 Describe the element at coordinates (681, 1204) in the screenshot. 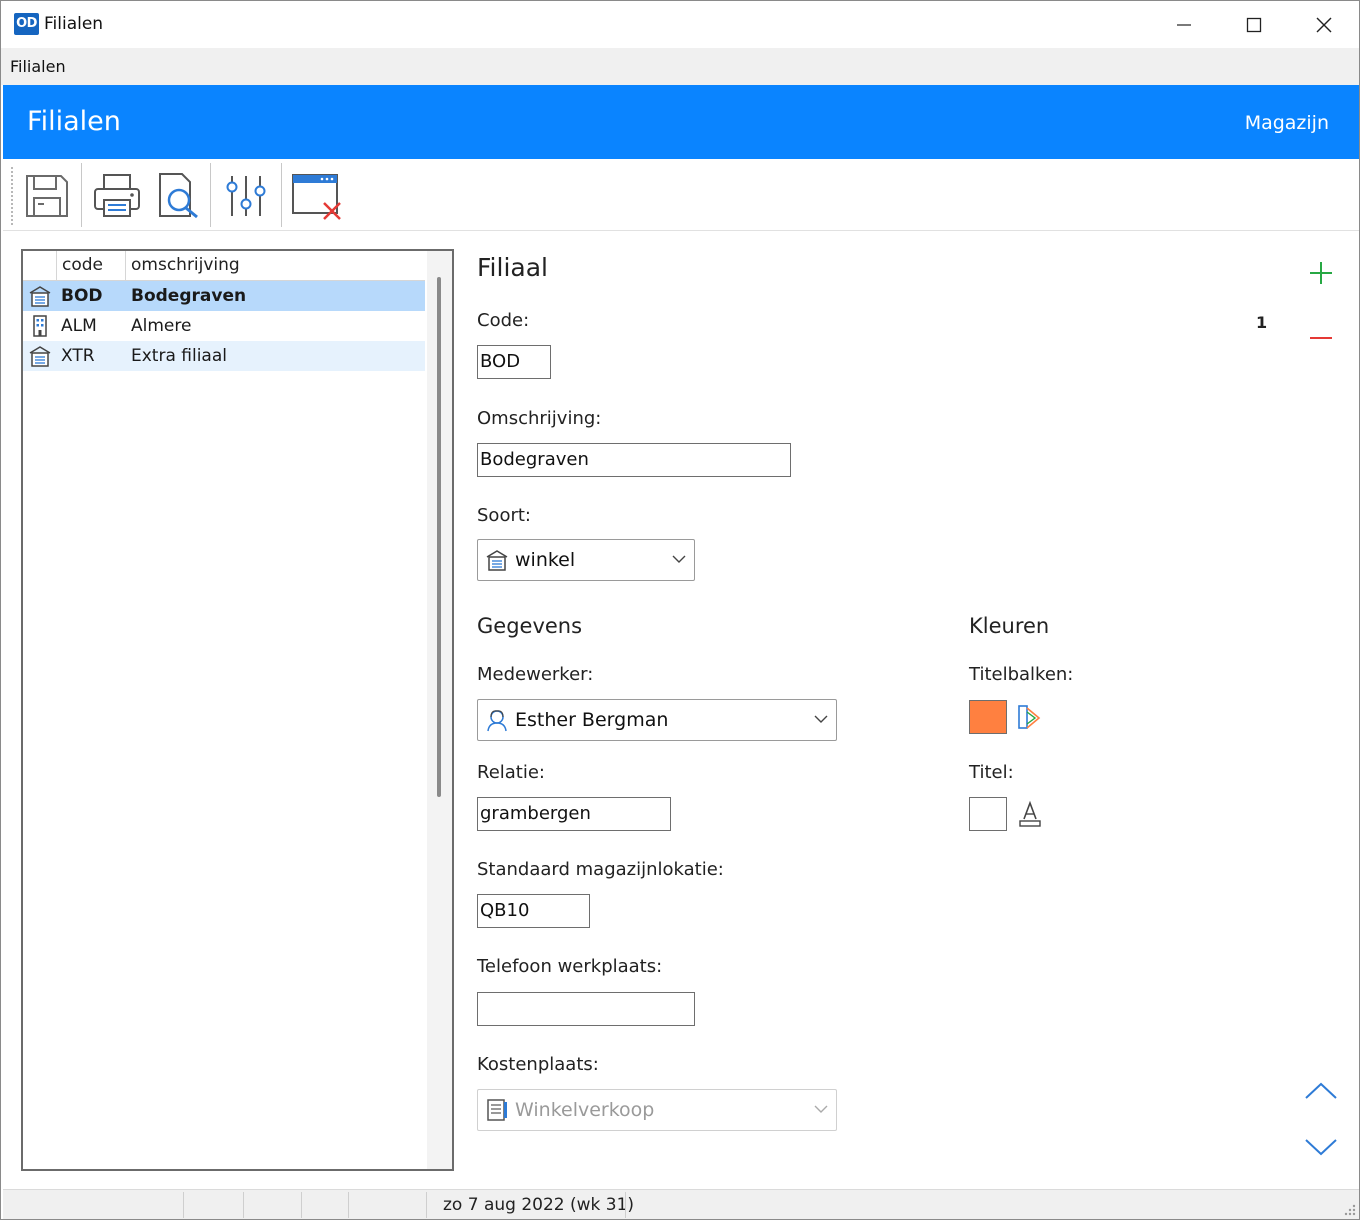

I see `status-bar: zo 7 aug 2022 (wk 31)` at that location.